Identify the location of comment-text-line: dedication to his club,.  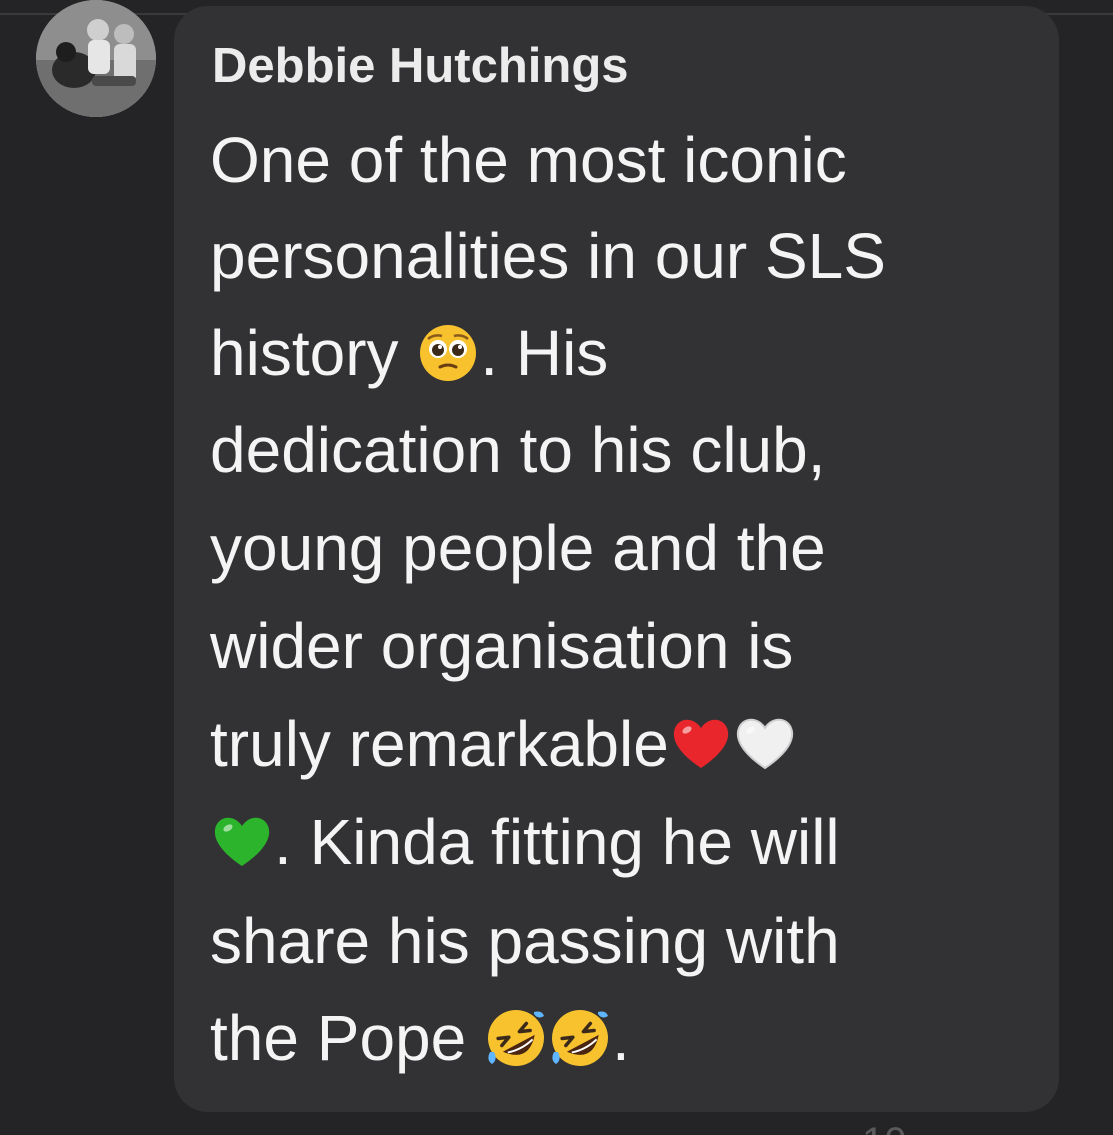
(518, 450).